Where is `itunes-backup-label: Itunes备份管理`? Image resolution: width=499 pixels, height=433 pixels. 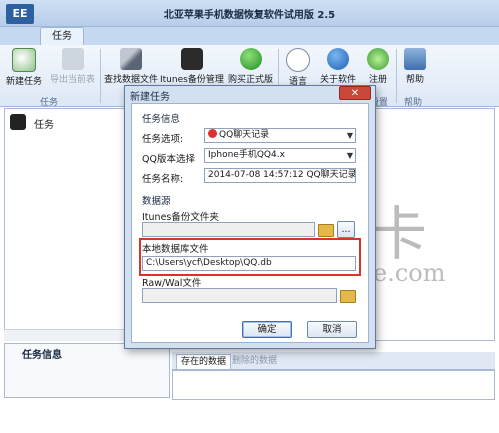
itunes-backup-label: Itunes备份管理 is located at coordinates (192, 80).